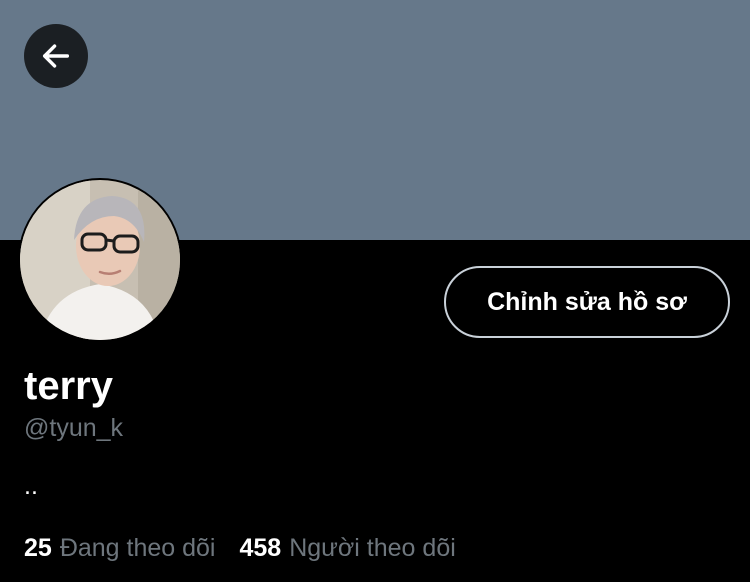  I want to click on user-handle: @tyun_k, so click(74, 428).